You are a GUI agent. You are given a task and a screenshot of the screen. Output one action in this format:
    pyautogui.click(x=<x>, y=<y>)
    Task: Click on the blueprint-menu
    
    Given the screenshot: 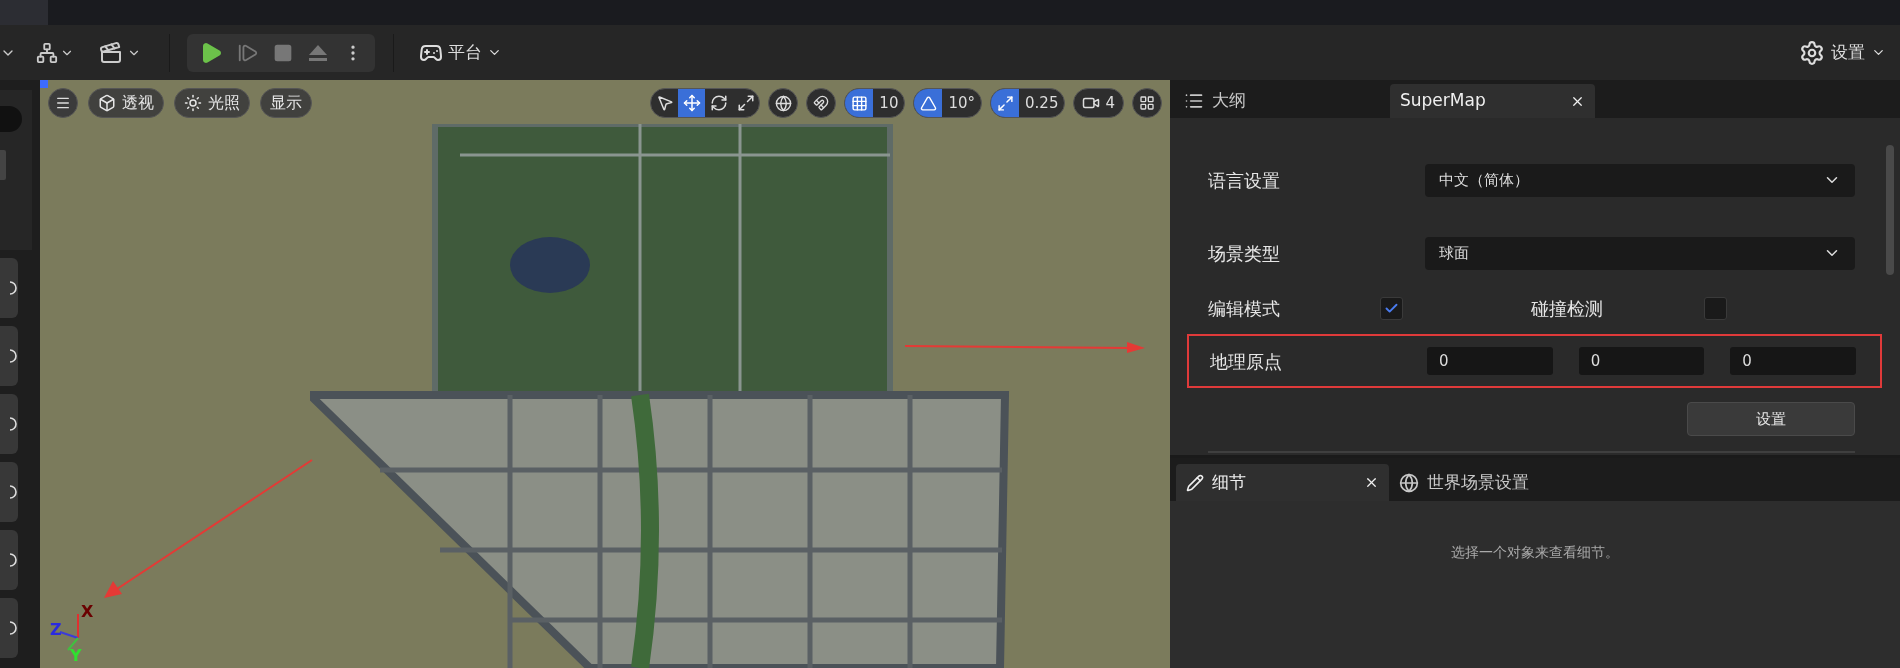 What is the action you would take?
    pyautogui.click(x=55, y=52)
    